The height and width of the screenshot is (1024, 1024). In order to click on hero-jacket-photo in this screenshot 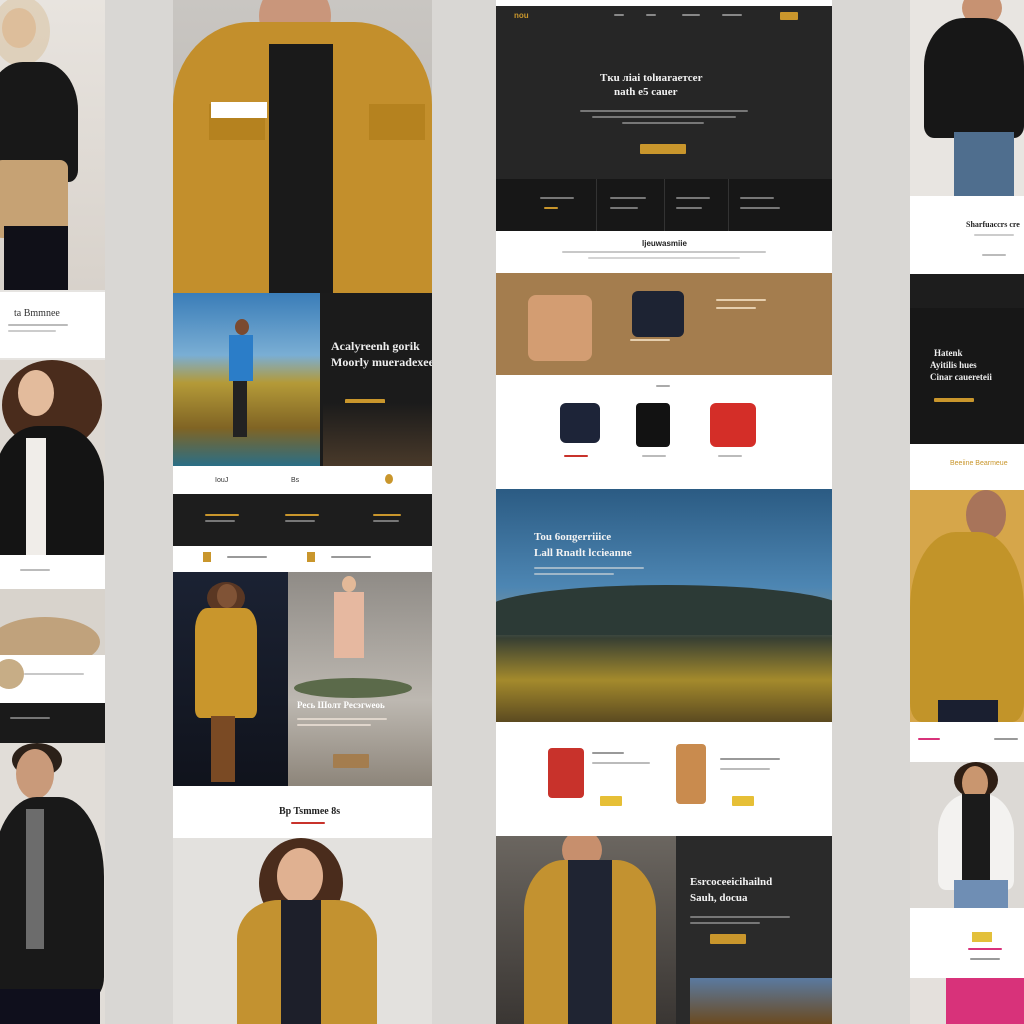, I will do `click(302, 146)`.